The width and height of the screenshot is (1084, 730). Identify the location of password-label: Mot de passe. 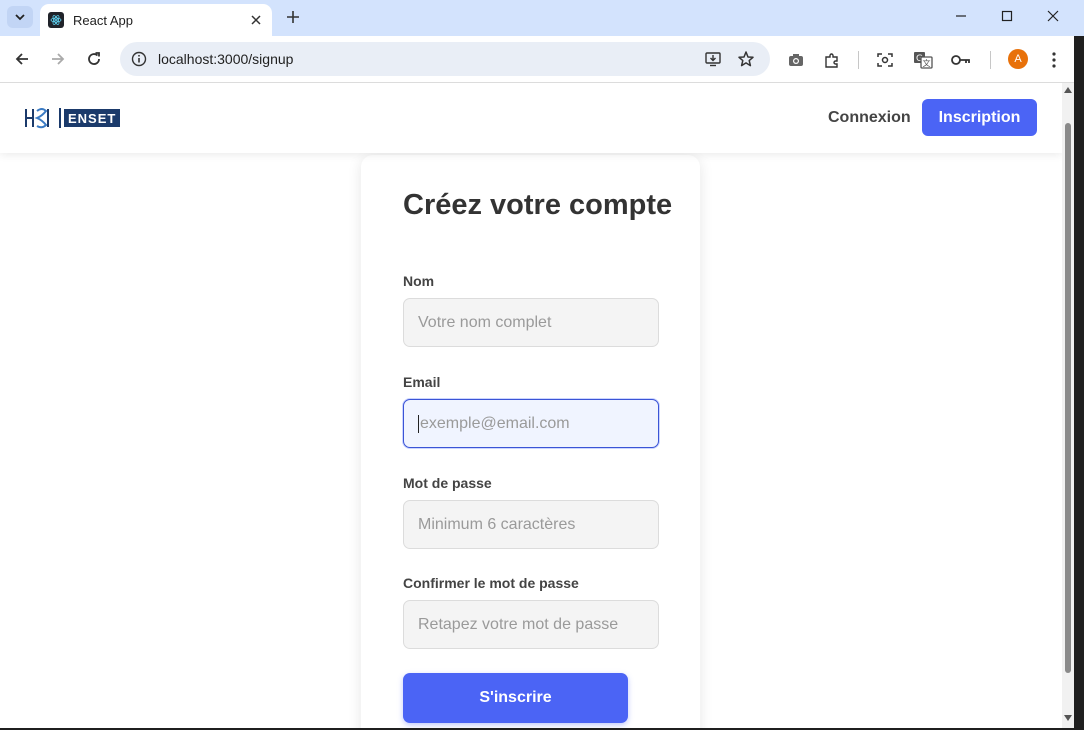
(447, 483).